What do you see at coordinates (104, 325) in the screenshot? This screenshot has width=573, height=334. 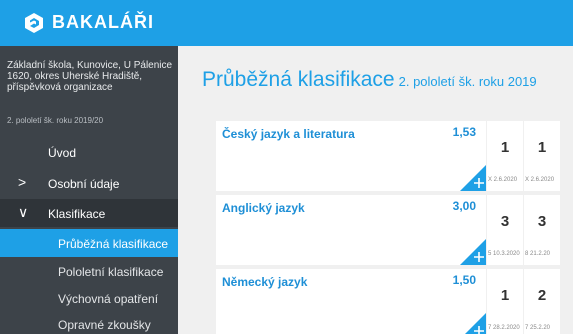 I see `nav-item-label: Opravné zkoušky` at bounding box center [104, 325].